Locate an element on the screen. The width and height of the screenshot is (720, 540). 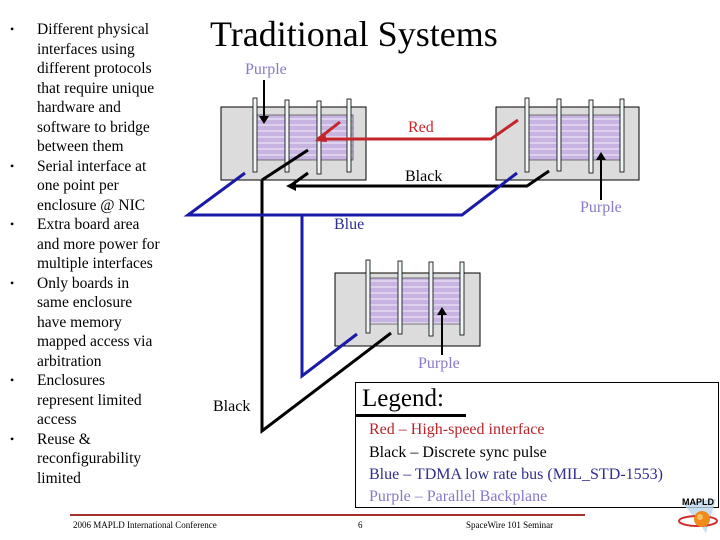
label-blue: Blue is located at coordinates (349, 224).